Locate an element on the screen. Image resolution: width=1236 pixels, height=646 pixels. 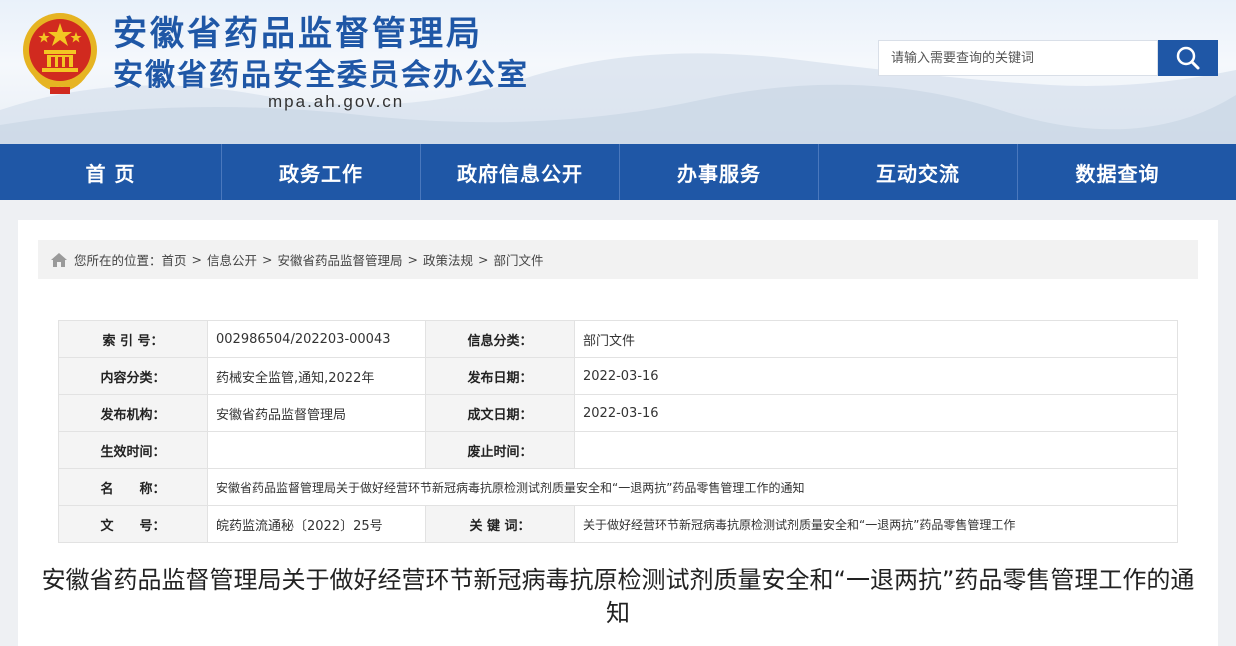
nav-item-home: 首 页 is located at coordinates (111, 172).